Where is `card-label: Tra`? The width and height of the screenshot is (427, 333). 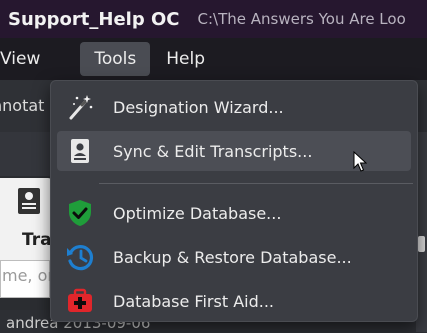
card-label: Tra is located at coordinates (37, 240).